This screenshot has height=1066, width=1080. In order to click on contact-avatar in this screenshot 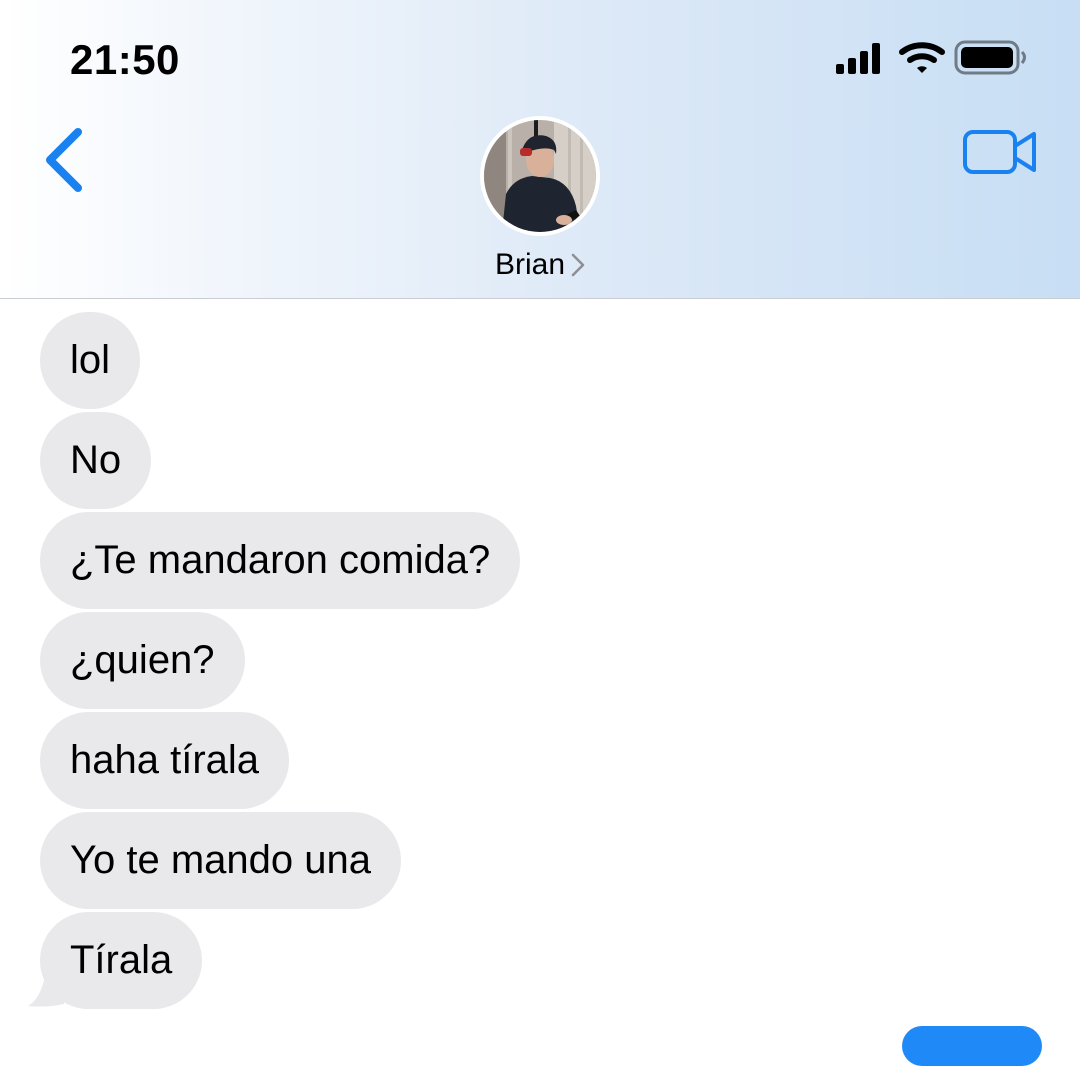, I will do `click(540, 176)`.